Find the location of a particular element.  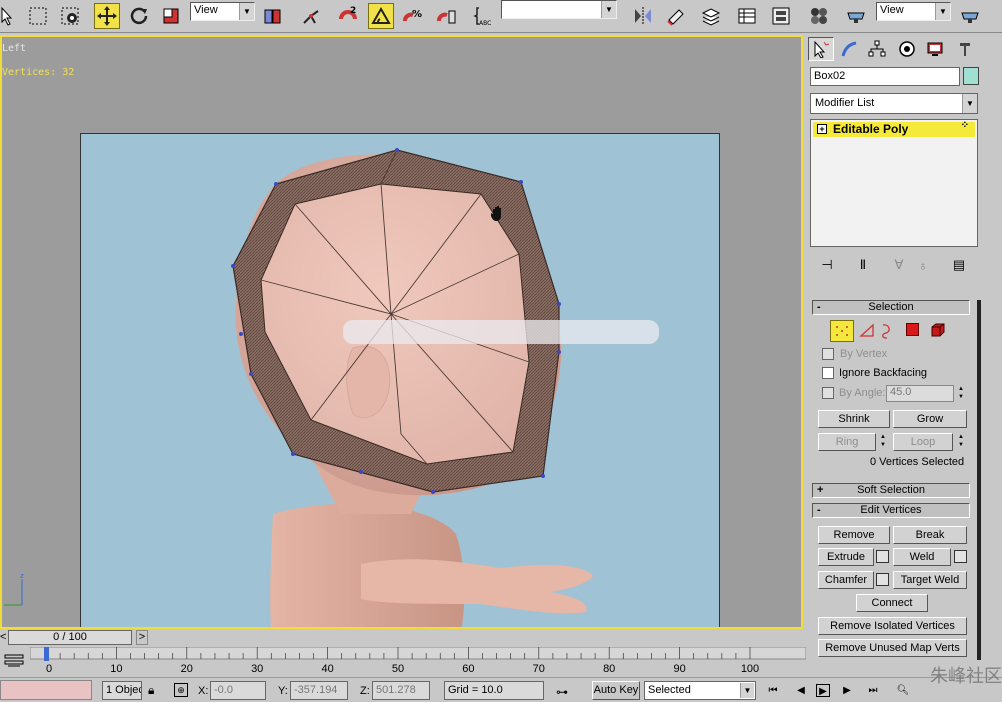

select-and-rotate-icon is located at coordinates (139, 16).